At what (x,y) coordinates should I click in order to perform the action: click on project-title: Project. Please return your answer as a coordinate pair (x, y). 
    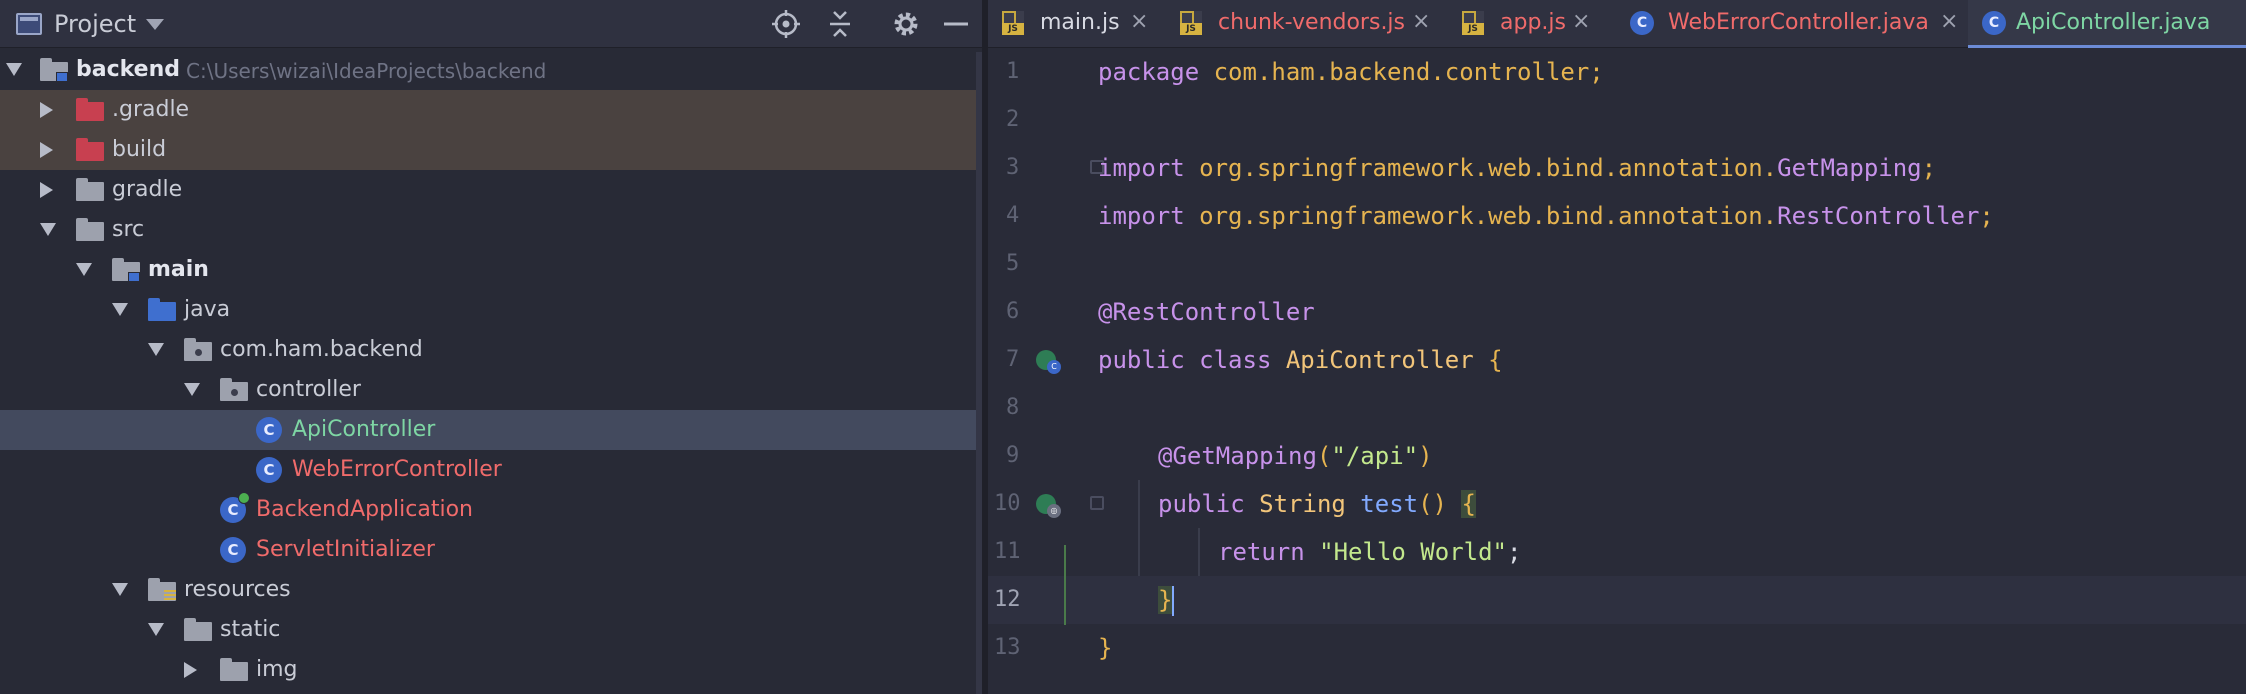
    Looking at the image, I should click on (95, 24).